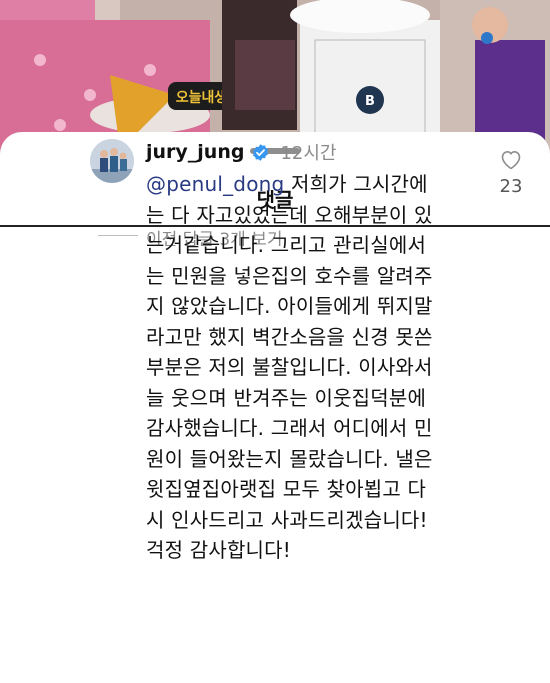 The image size is (550, 683). I want to click on comment-line-1: @penul_dong 저희가 그시간에, so click(316, 184).